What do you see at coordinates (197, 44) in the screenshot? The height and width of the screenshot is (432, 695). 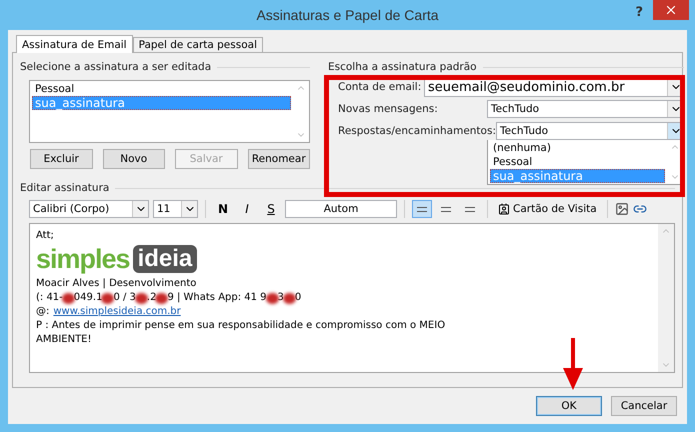 I see `tab: Papel de carta pessoal` at bounding box center [197, 44].